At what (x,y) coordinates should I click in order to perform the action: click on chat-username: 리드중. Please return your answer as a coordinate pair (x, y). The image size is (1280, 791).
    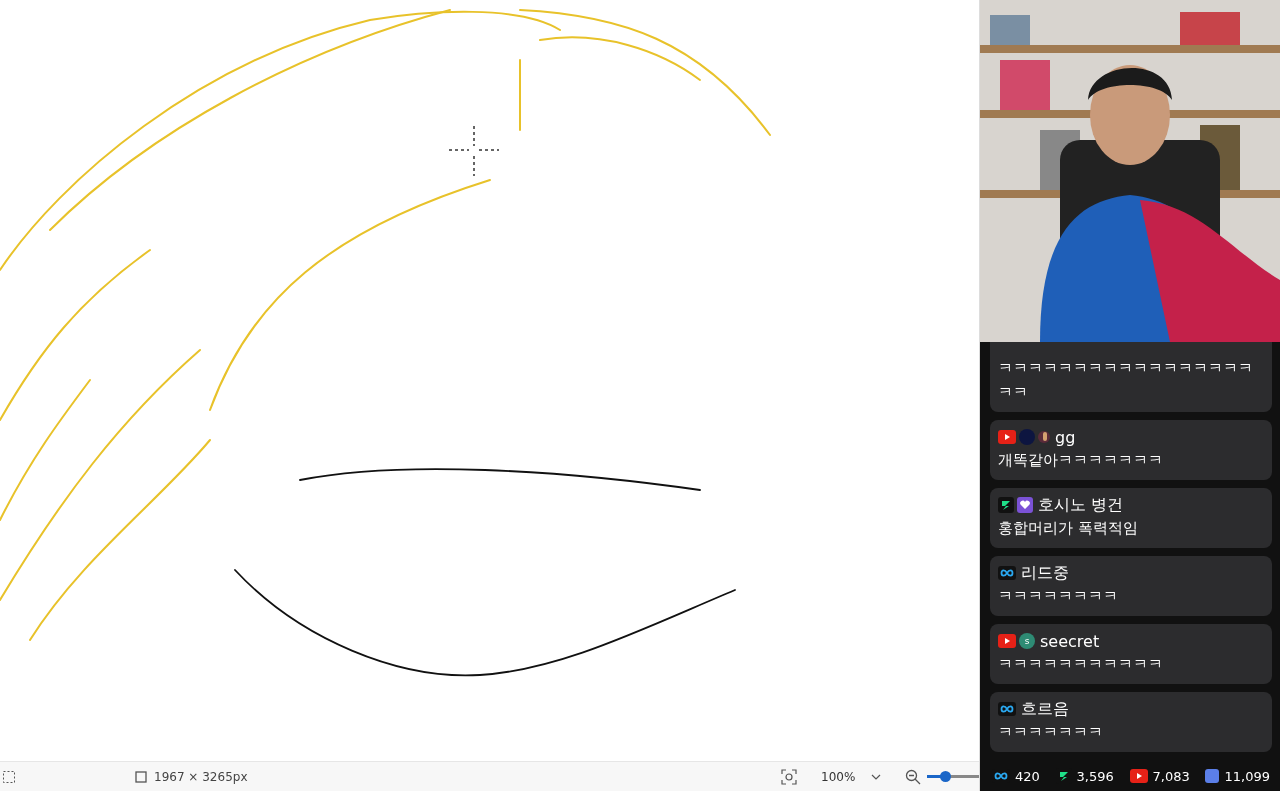
    Looking at the image, I should click on (1045, 573).